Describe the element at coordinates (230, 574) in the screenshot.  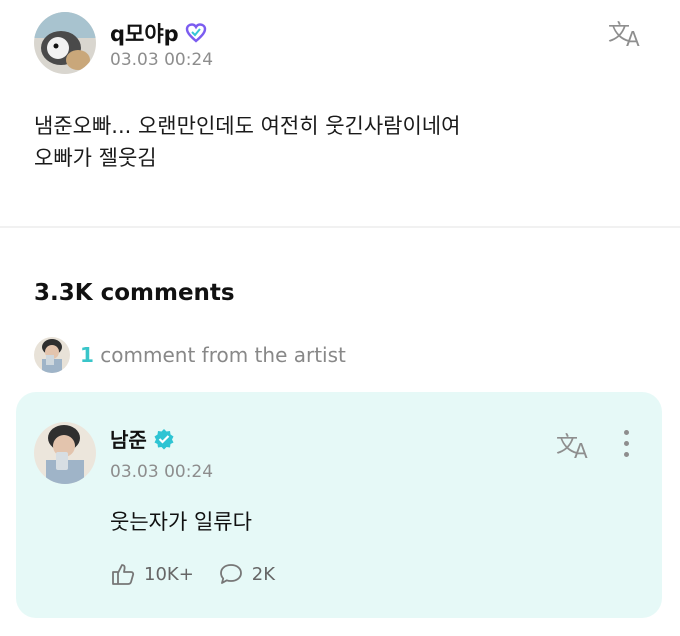
I see `comment-bubble-icon` at that location.